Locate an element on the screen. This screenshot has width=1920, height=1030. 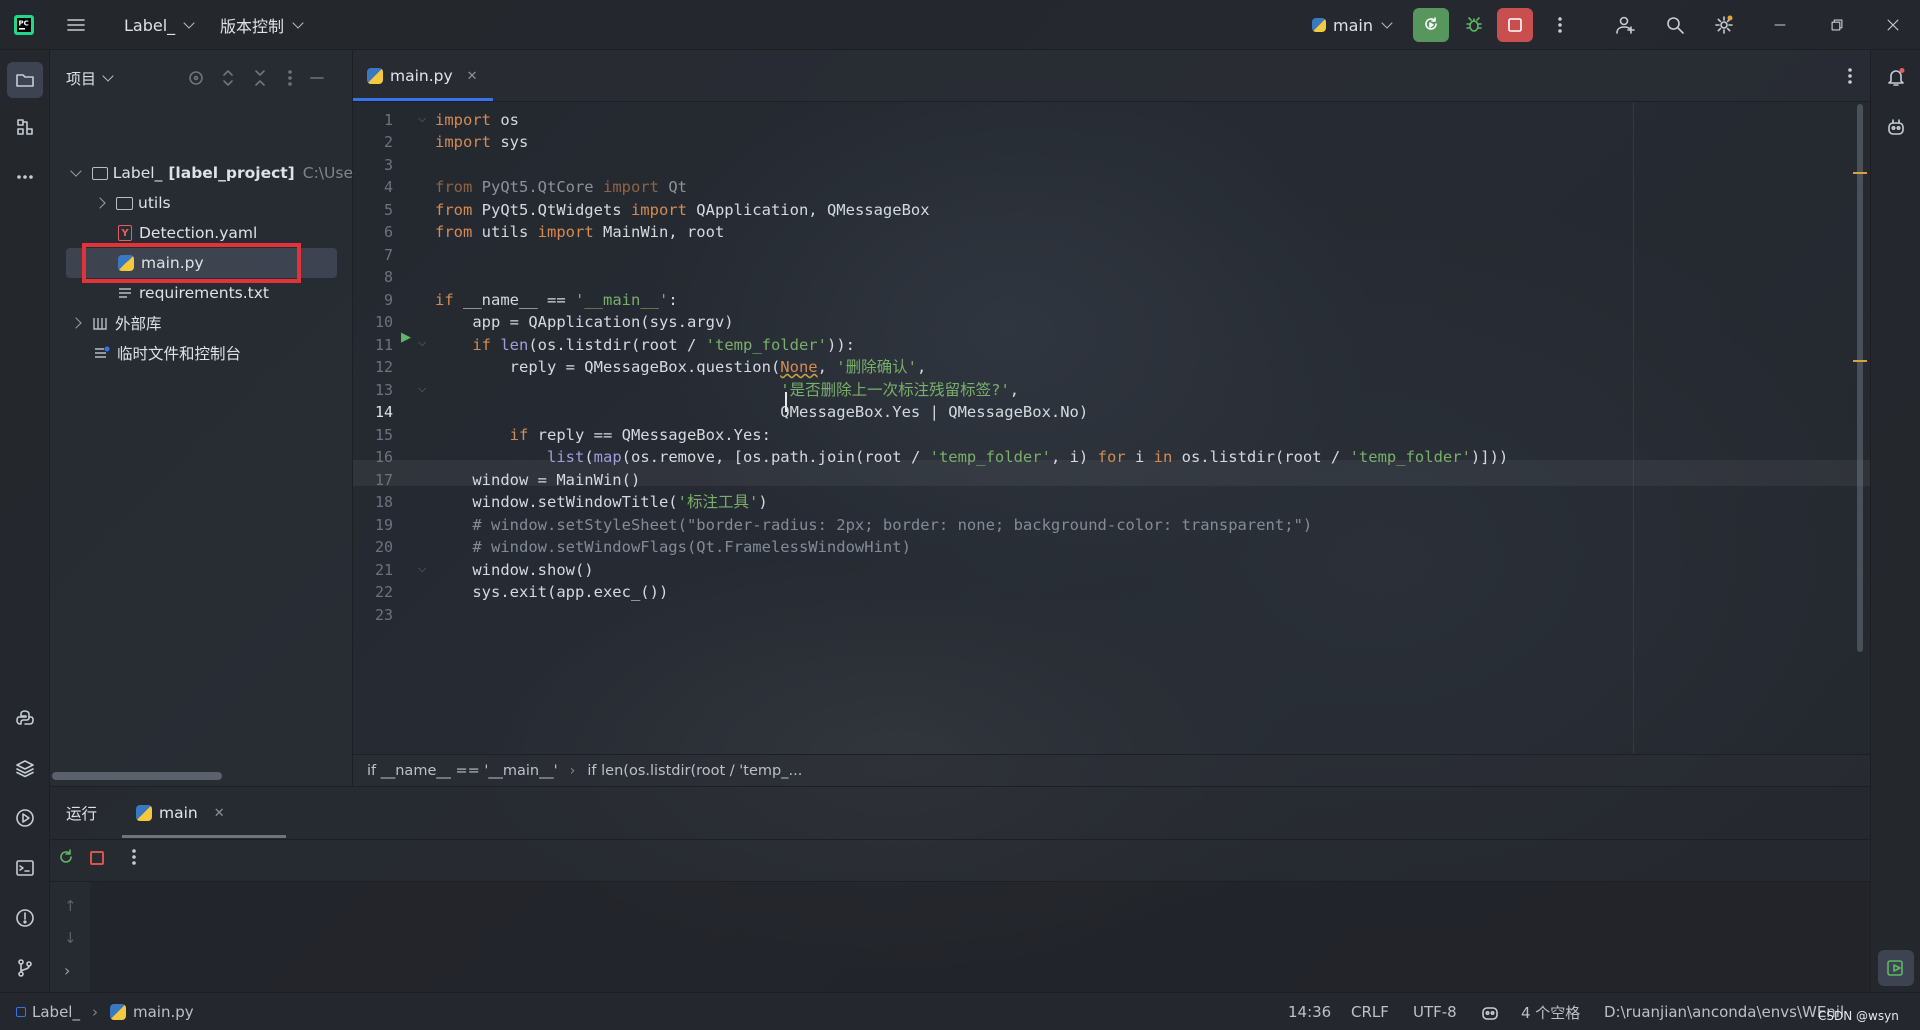
hide-panel-icon is located at coordinates (317, 80).